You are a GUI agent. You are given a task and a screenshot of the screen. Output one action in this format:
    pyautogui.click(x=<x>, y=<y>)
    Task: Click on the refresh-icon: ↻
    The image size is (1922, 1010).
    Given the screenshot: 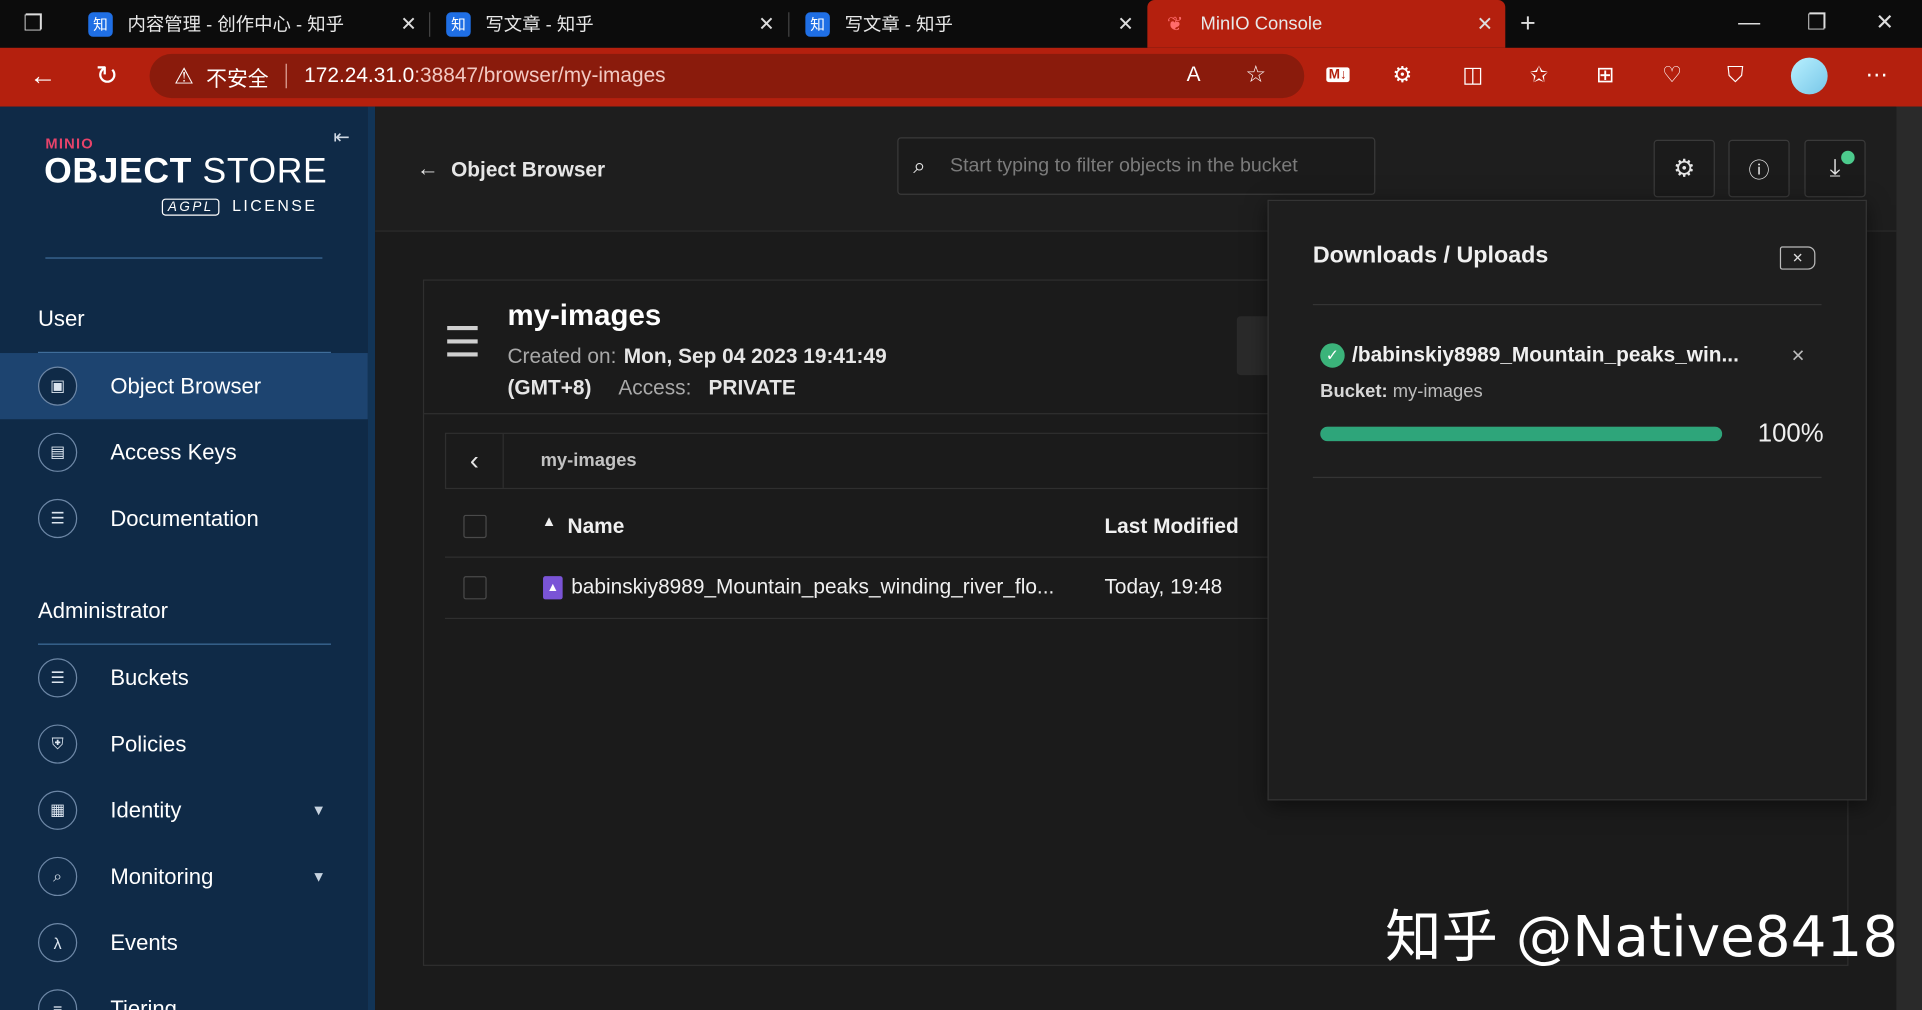 What is the action you would take?
    pyautogui.click(x=107, y=76)
    